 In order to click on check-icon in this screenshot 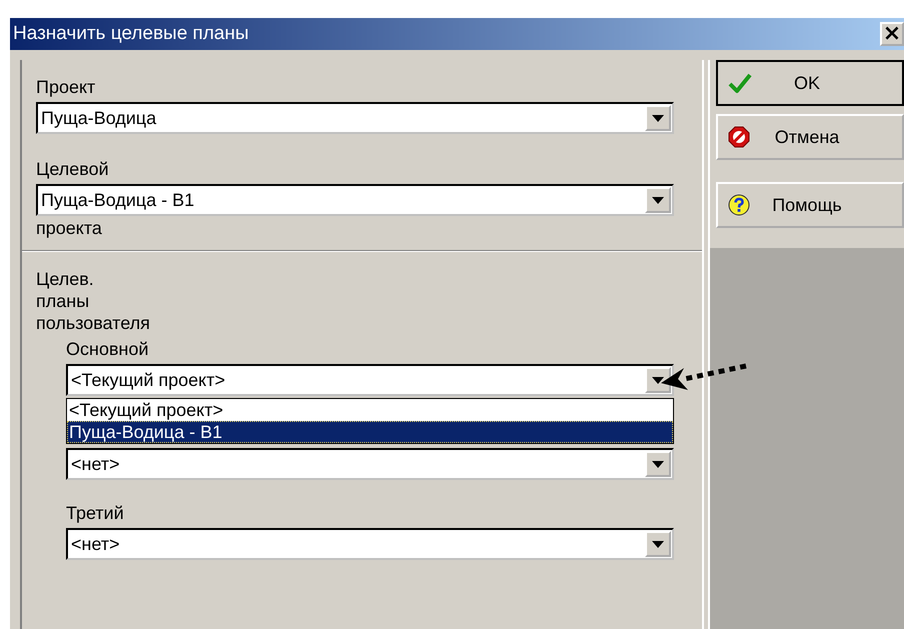, I will do `click(740, 83)`.